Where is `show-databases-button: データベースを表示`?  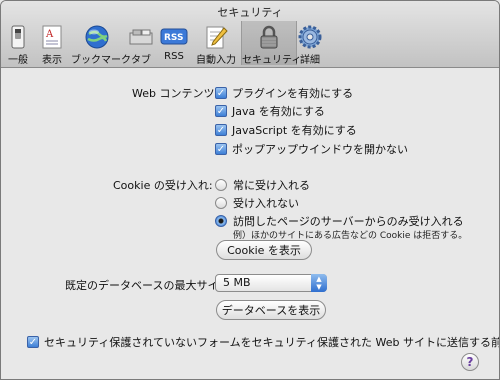
show-databases-button: データベースを表示 is located at coordinates (271, 310).